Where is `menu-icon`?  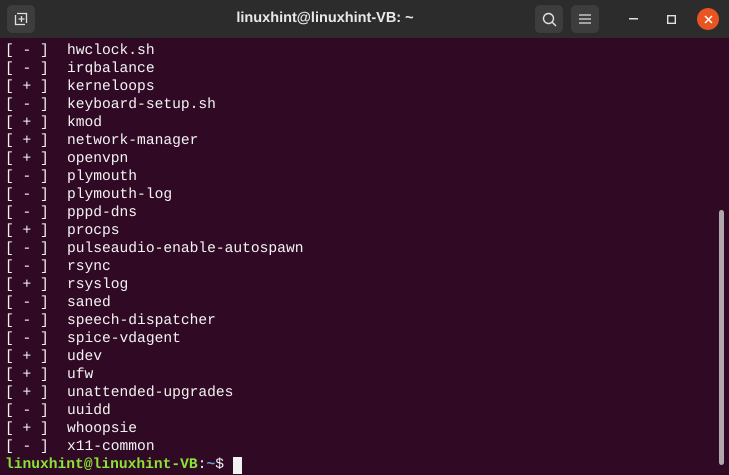 menu-icon is located at coordinates (585, 19).